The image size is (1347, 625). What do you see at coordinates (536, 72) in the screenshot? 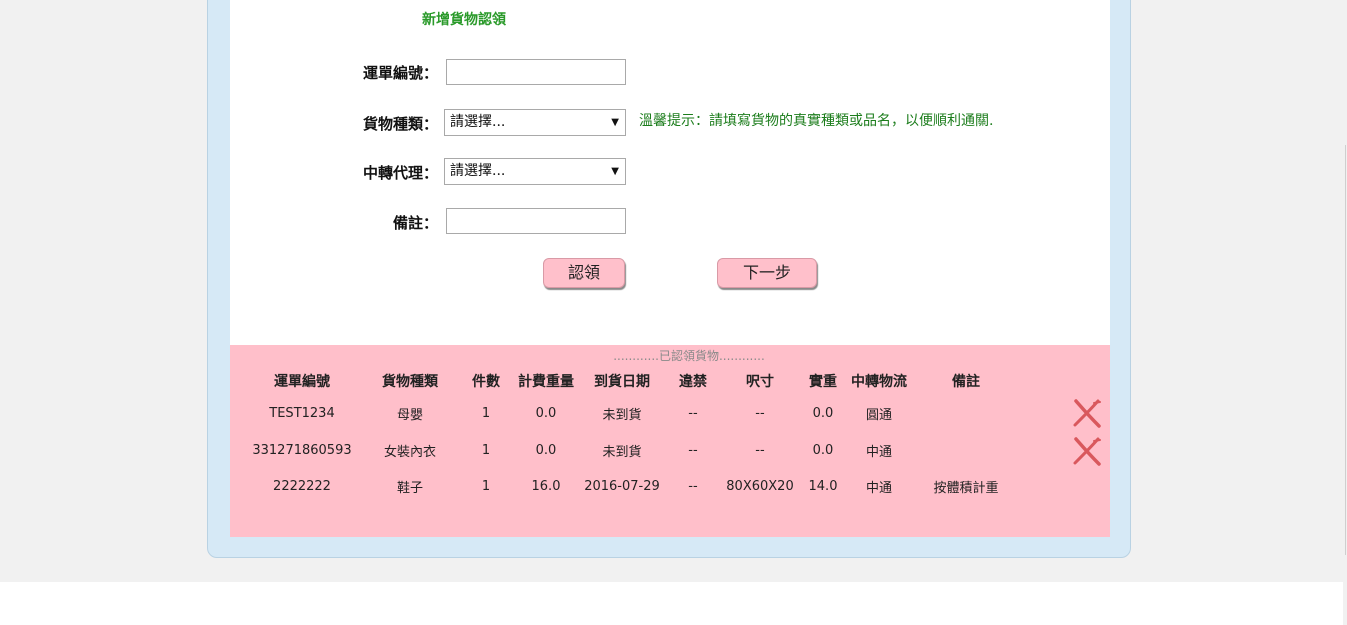
I see `waybill-input` at bounding box center [536, 72].